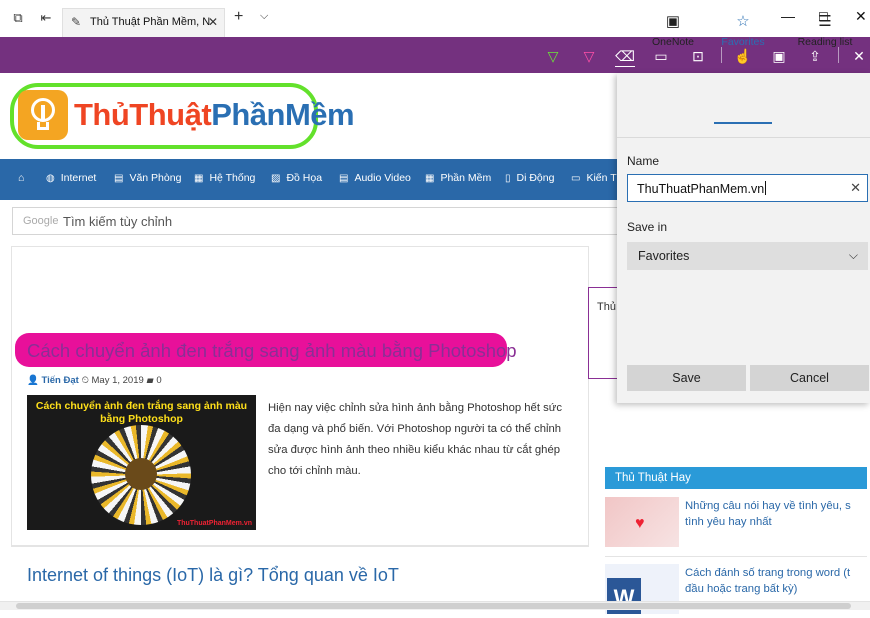  I want to click on chevron-down-icon: ⌵, so click(853, 255).